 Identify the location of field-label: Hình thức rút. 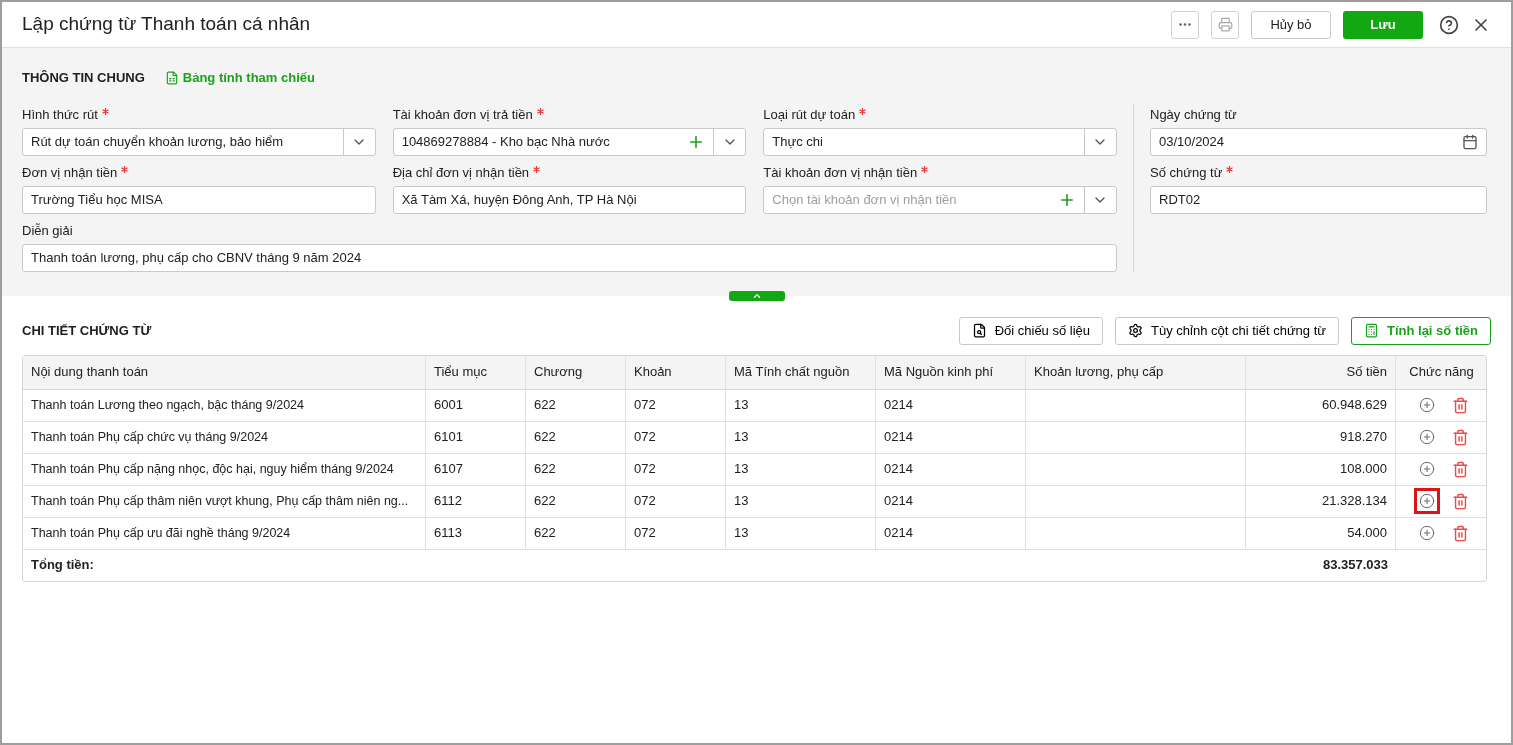
(60, 114).